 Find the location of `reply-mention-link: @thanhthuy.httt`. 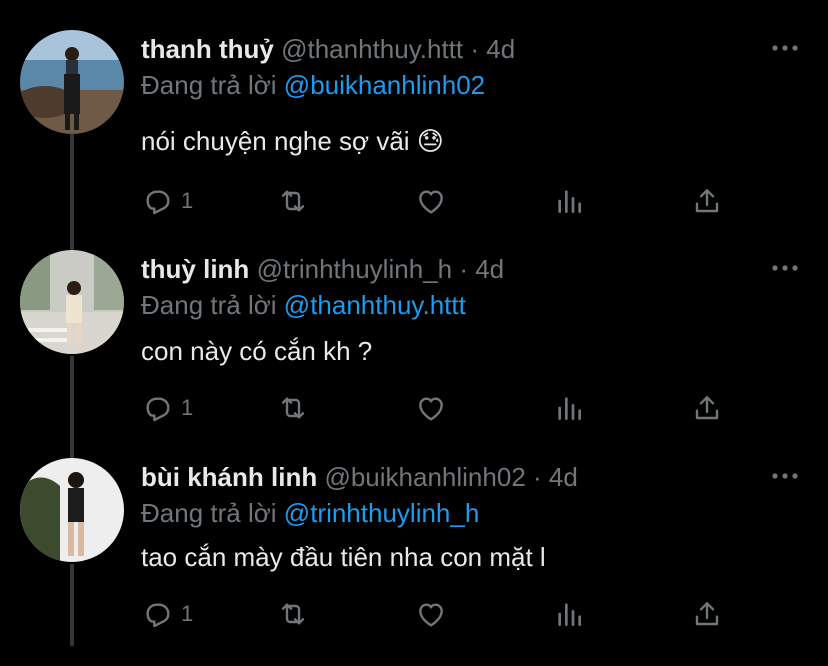

reply-mention-link: @thanhthuy.httt is located at coordinates (375, 305).